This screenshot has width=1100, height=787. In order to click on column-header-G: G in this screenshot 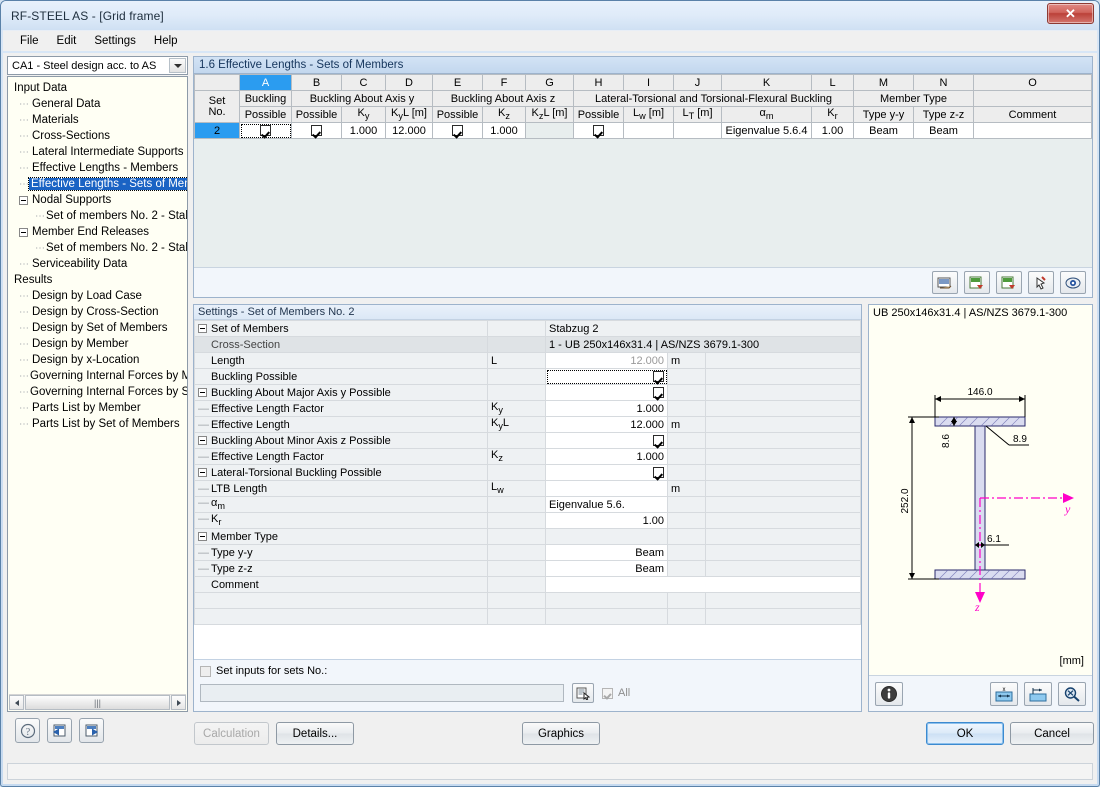, I will do `click(549, 82)`.